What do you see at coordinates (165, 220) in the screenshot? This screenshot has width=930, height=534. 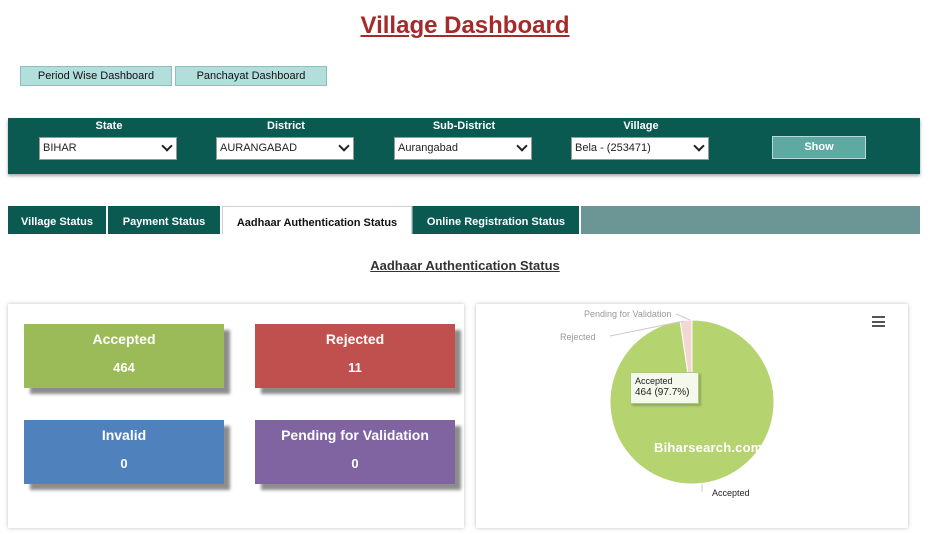 I see `tab-payment-status: Payment Status` at bounding box center [165, 220].